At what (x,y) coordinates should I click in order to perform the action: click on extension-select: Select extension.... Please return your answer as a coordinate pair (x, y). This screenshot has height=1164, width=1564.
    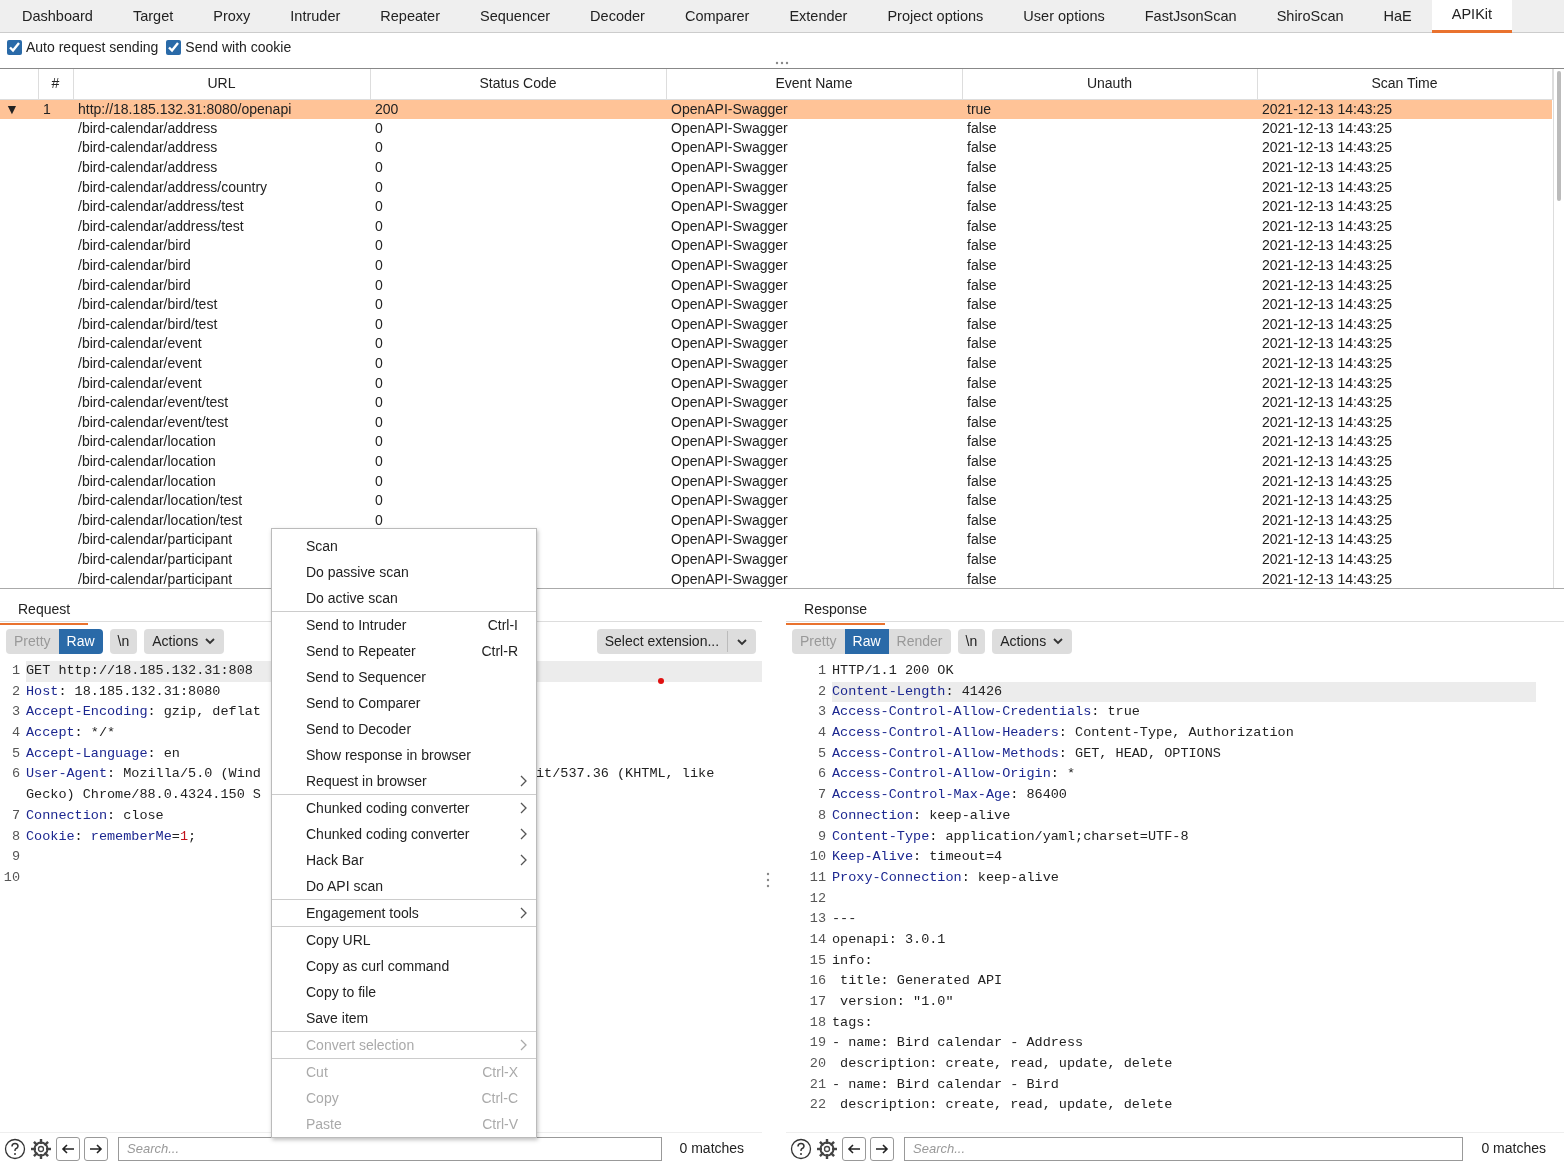
    Looking at the image, I should click on (676, 641).